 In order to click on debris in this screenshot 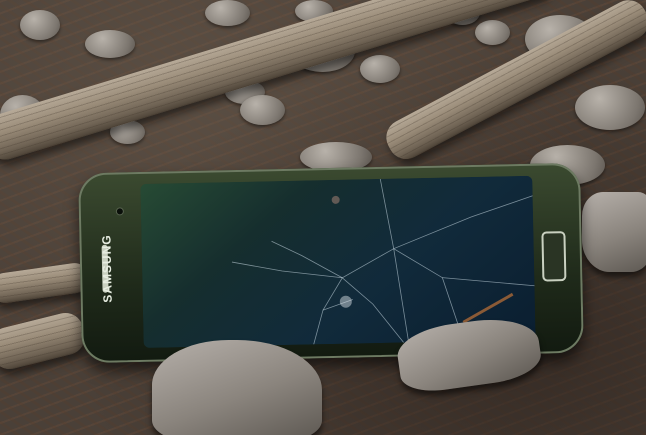, I will do `click(335, 199)`.